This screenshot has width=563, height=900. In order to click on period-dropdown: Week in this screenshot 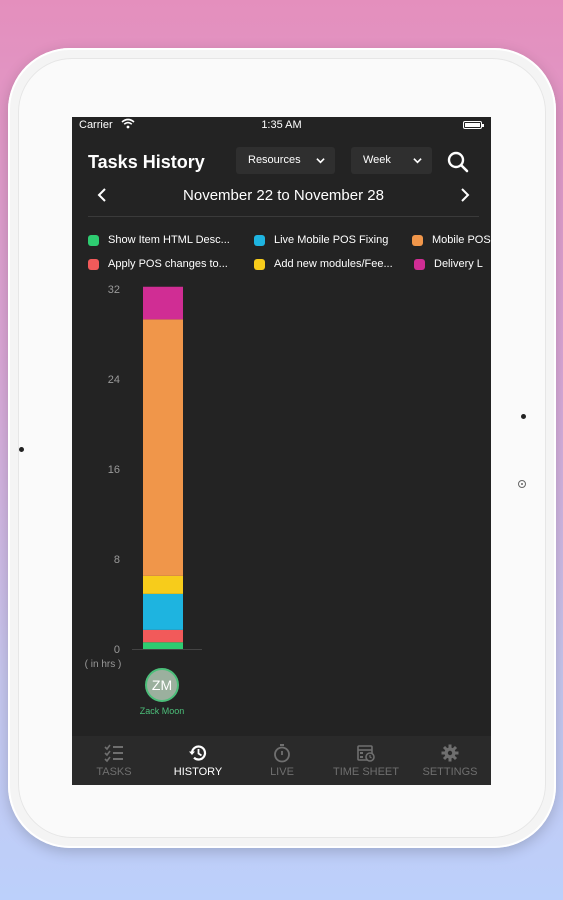, I will do `click(391, 160)`.